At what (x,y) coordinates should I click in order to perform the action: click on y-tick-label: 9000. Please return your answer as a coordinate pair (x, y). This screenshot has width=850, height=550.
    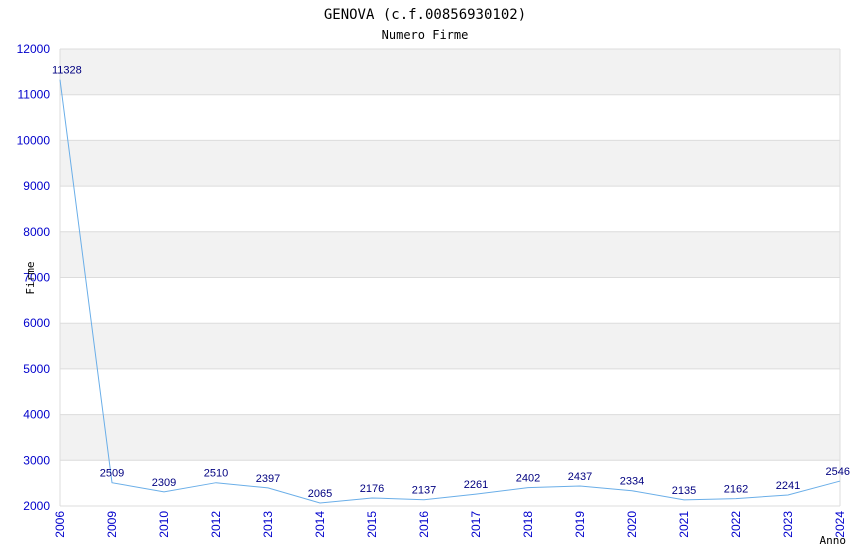
    Looking at the image, I should click on (36, 186).